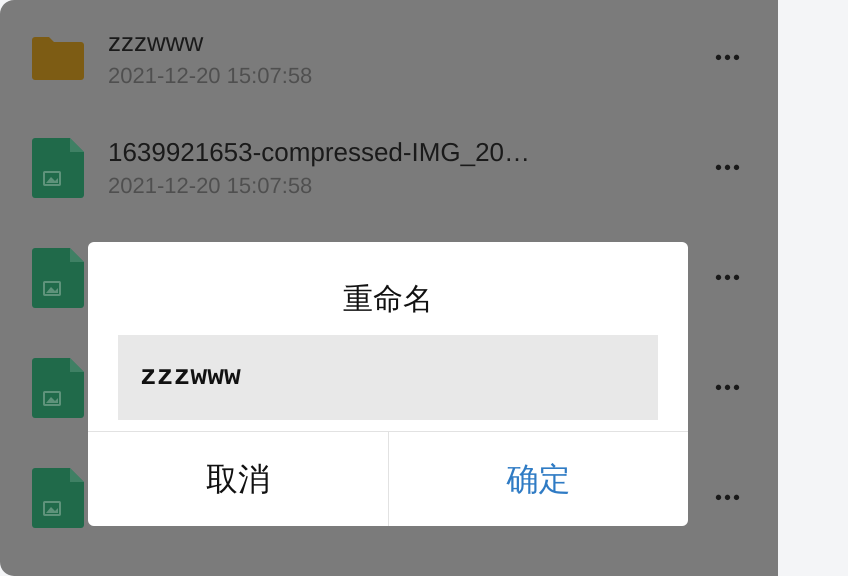  What do you see at coordinates (238, 479) in the screenshot?
I see `cancel-button: 取消` at bounding box center [238, 479].